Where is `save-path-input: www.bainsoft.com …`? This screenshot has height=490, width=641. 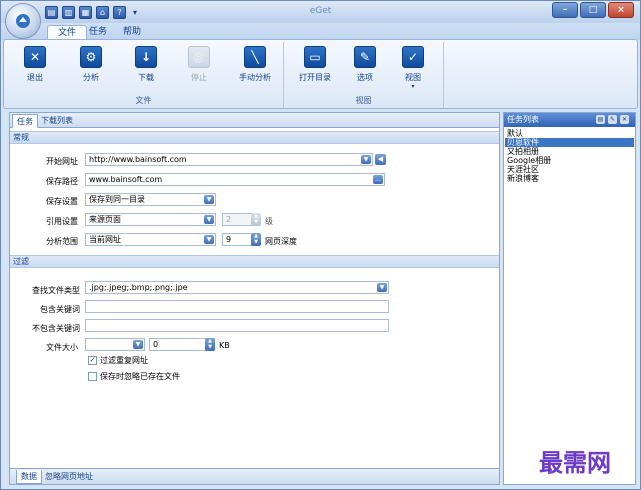
save-path-input: www.bainsoft.com … is located at coordinates (235, 179).